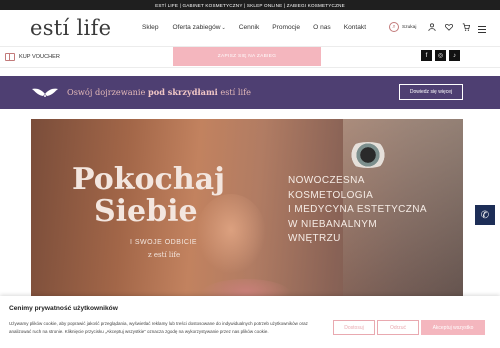 The height and width of the screenshot is (348, 500). What do you see at coordinates (106, 92) in the screenshot?
I see `promo-text-part1: Oswój dojrzewanie` at bounding box center [106, 92].